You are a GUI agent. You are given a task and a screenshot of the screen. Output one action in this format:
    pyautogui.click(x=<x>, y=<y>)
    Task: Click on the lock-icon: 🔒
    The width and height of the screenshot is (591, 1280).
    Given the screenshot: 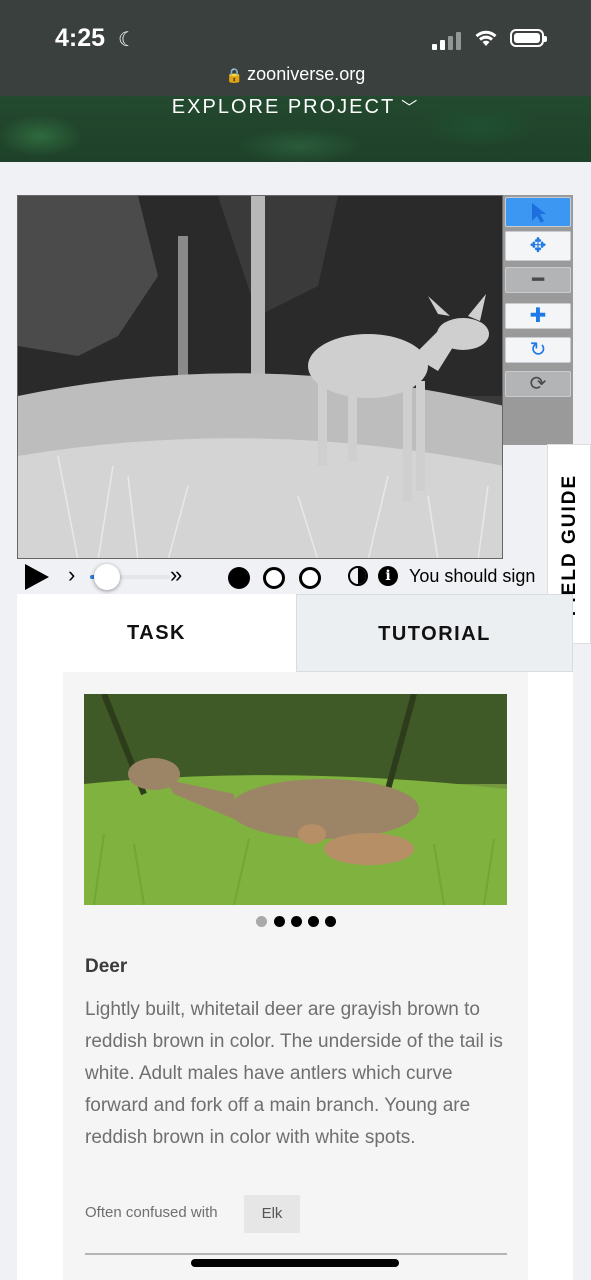 What is the action you would take?
    pyautogui.click(x=234, y=75)
    